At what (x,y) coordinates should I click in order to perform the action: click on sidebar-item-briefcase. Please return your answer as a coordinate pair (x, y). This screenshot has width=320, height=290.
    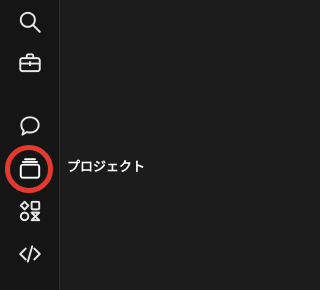
    Looking at the image, I should click on (30, 63).